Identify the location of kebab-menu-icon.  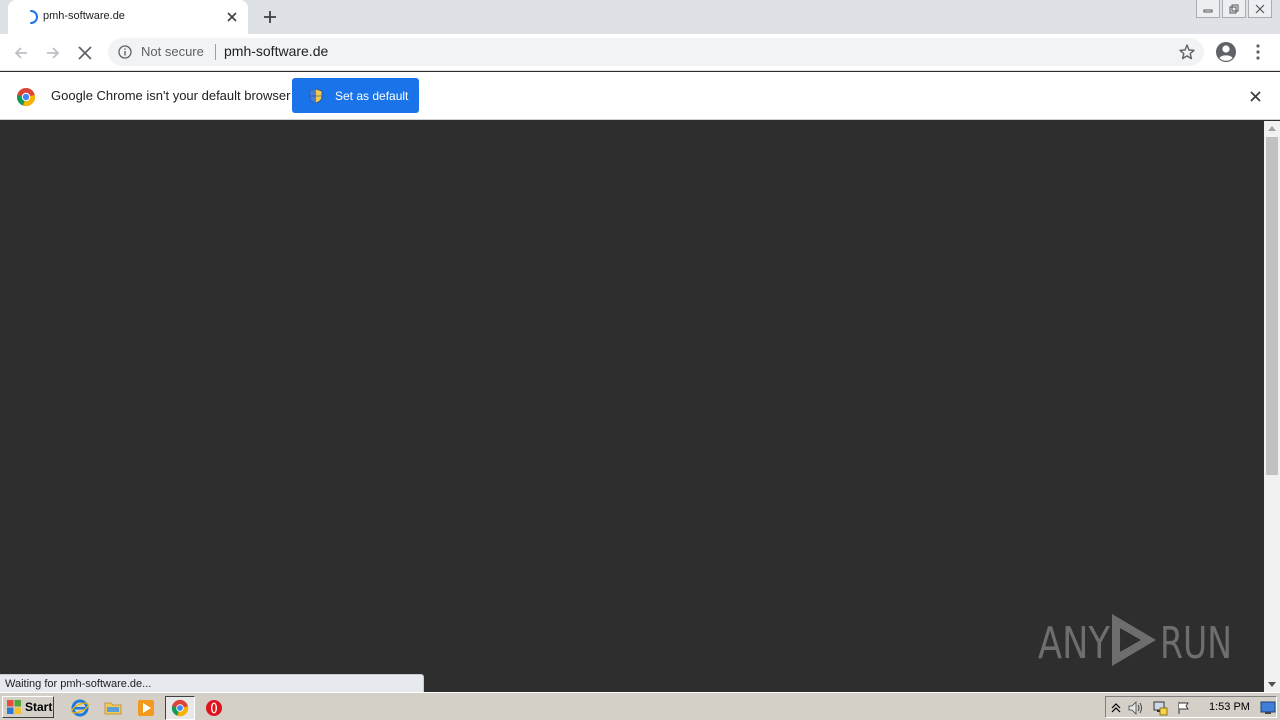
(1258, 52).